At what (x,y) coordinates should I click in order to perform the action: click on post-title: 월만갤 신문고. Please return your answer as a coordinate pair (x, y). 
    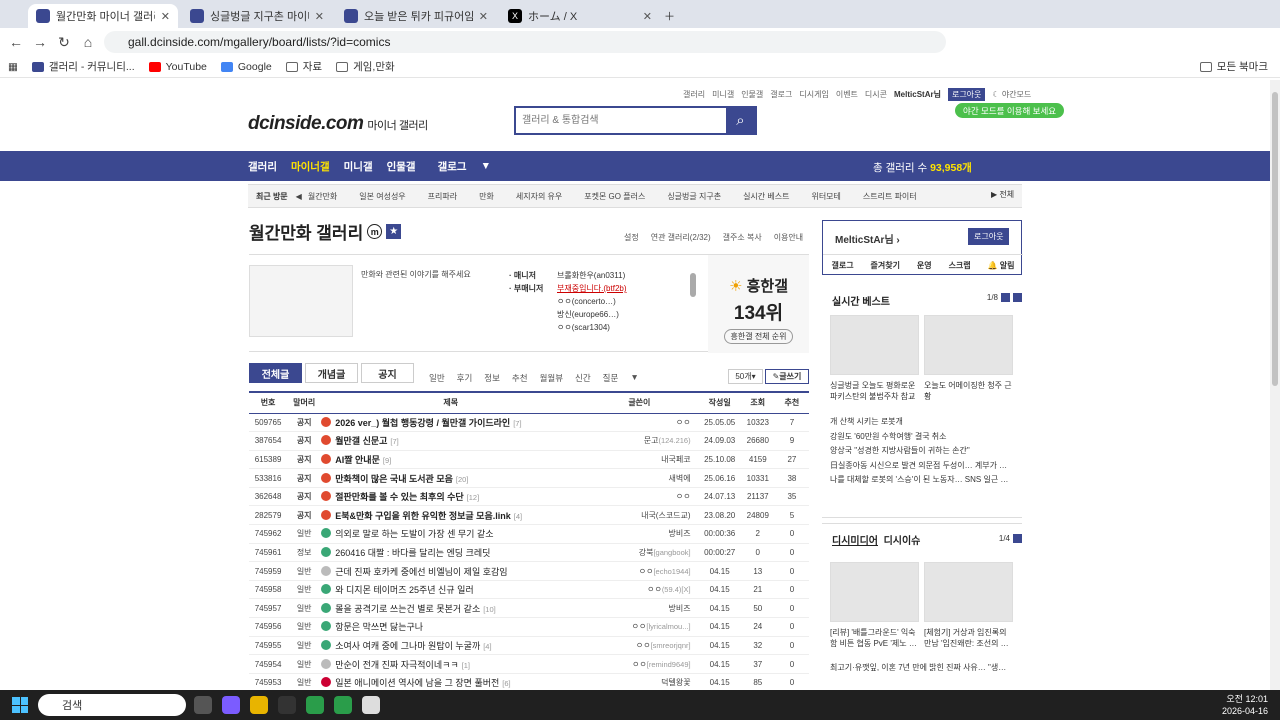
    Looking at the image, I should click on (361, 441).